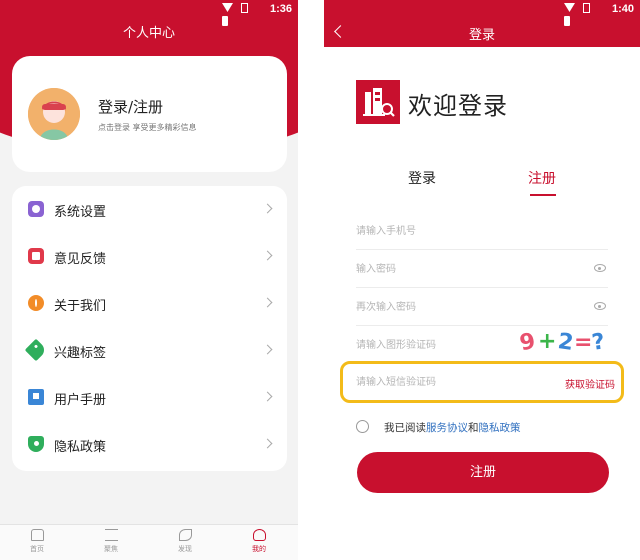  What do you see at coordinates (80, 447) in the screenshot?
I see `menu-item-label: 隐私政策` at bounding box center [80, 447].